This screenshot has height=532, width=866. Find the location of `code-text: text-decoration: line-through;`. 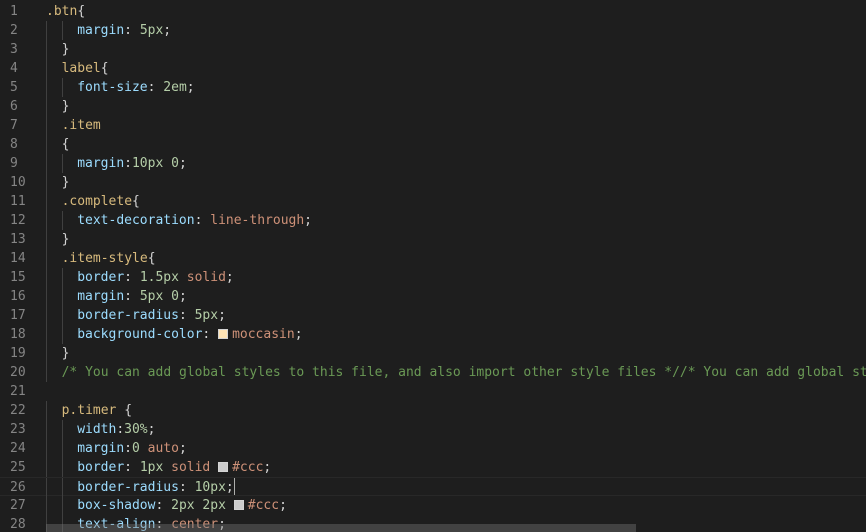

code-text: text-decoration: line-through; is located at coordinates (194, 220).